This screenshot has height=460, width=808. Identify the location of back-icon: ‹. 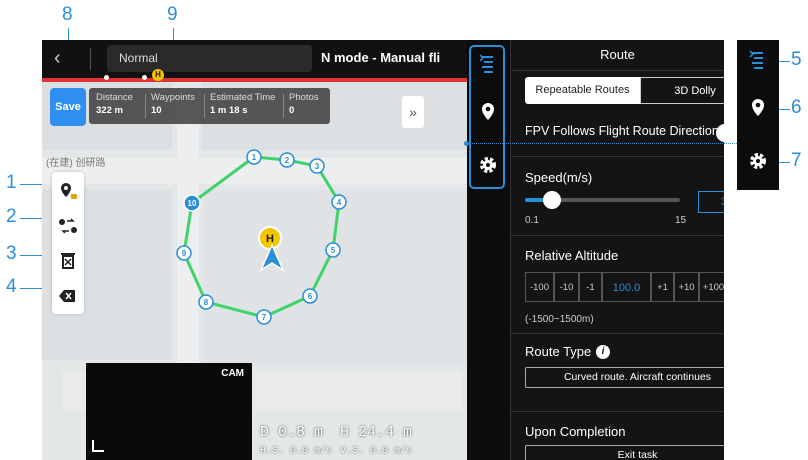
(57, 58).